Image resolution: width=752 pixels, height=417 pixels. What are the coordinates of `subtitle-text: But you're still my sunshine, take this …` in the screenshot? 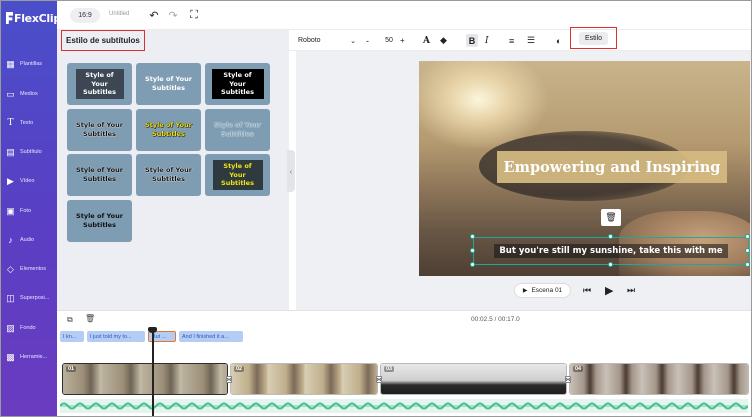 It's located at (611, 251).